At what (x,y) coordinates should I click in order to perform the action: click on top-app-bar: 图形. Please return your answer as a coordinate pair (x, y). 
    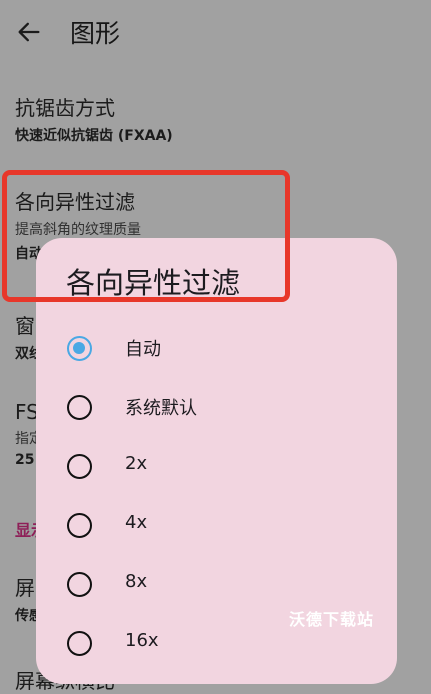
    Looking at the image, I should click on (215, 32).